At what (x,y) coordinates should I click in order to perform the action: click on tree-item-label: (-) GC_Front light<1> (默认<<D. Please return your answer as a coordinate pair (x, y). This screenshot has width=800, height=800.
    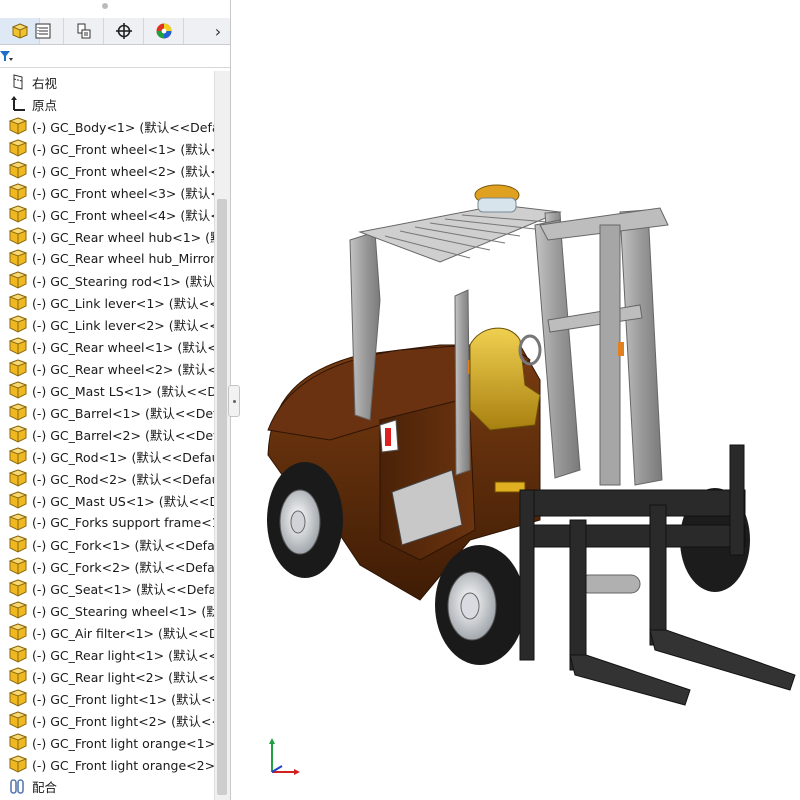
    Looking at the image, I should click on (123, 699).